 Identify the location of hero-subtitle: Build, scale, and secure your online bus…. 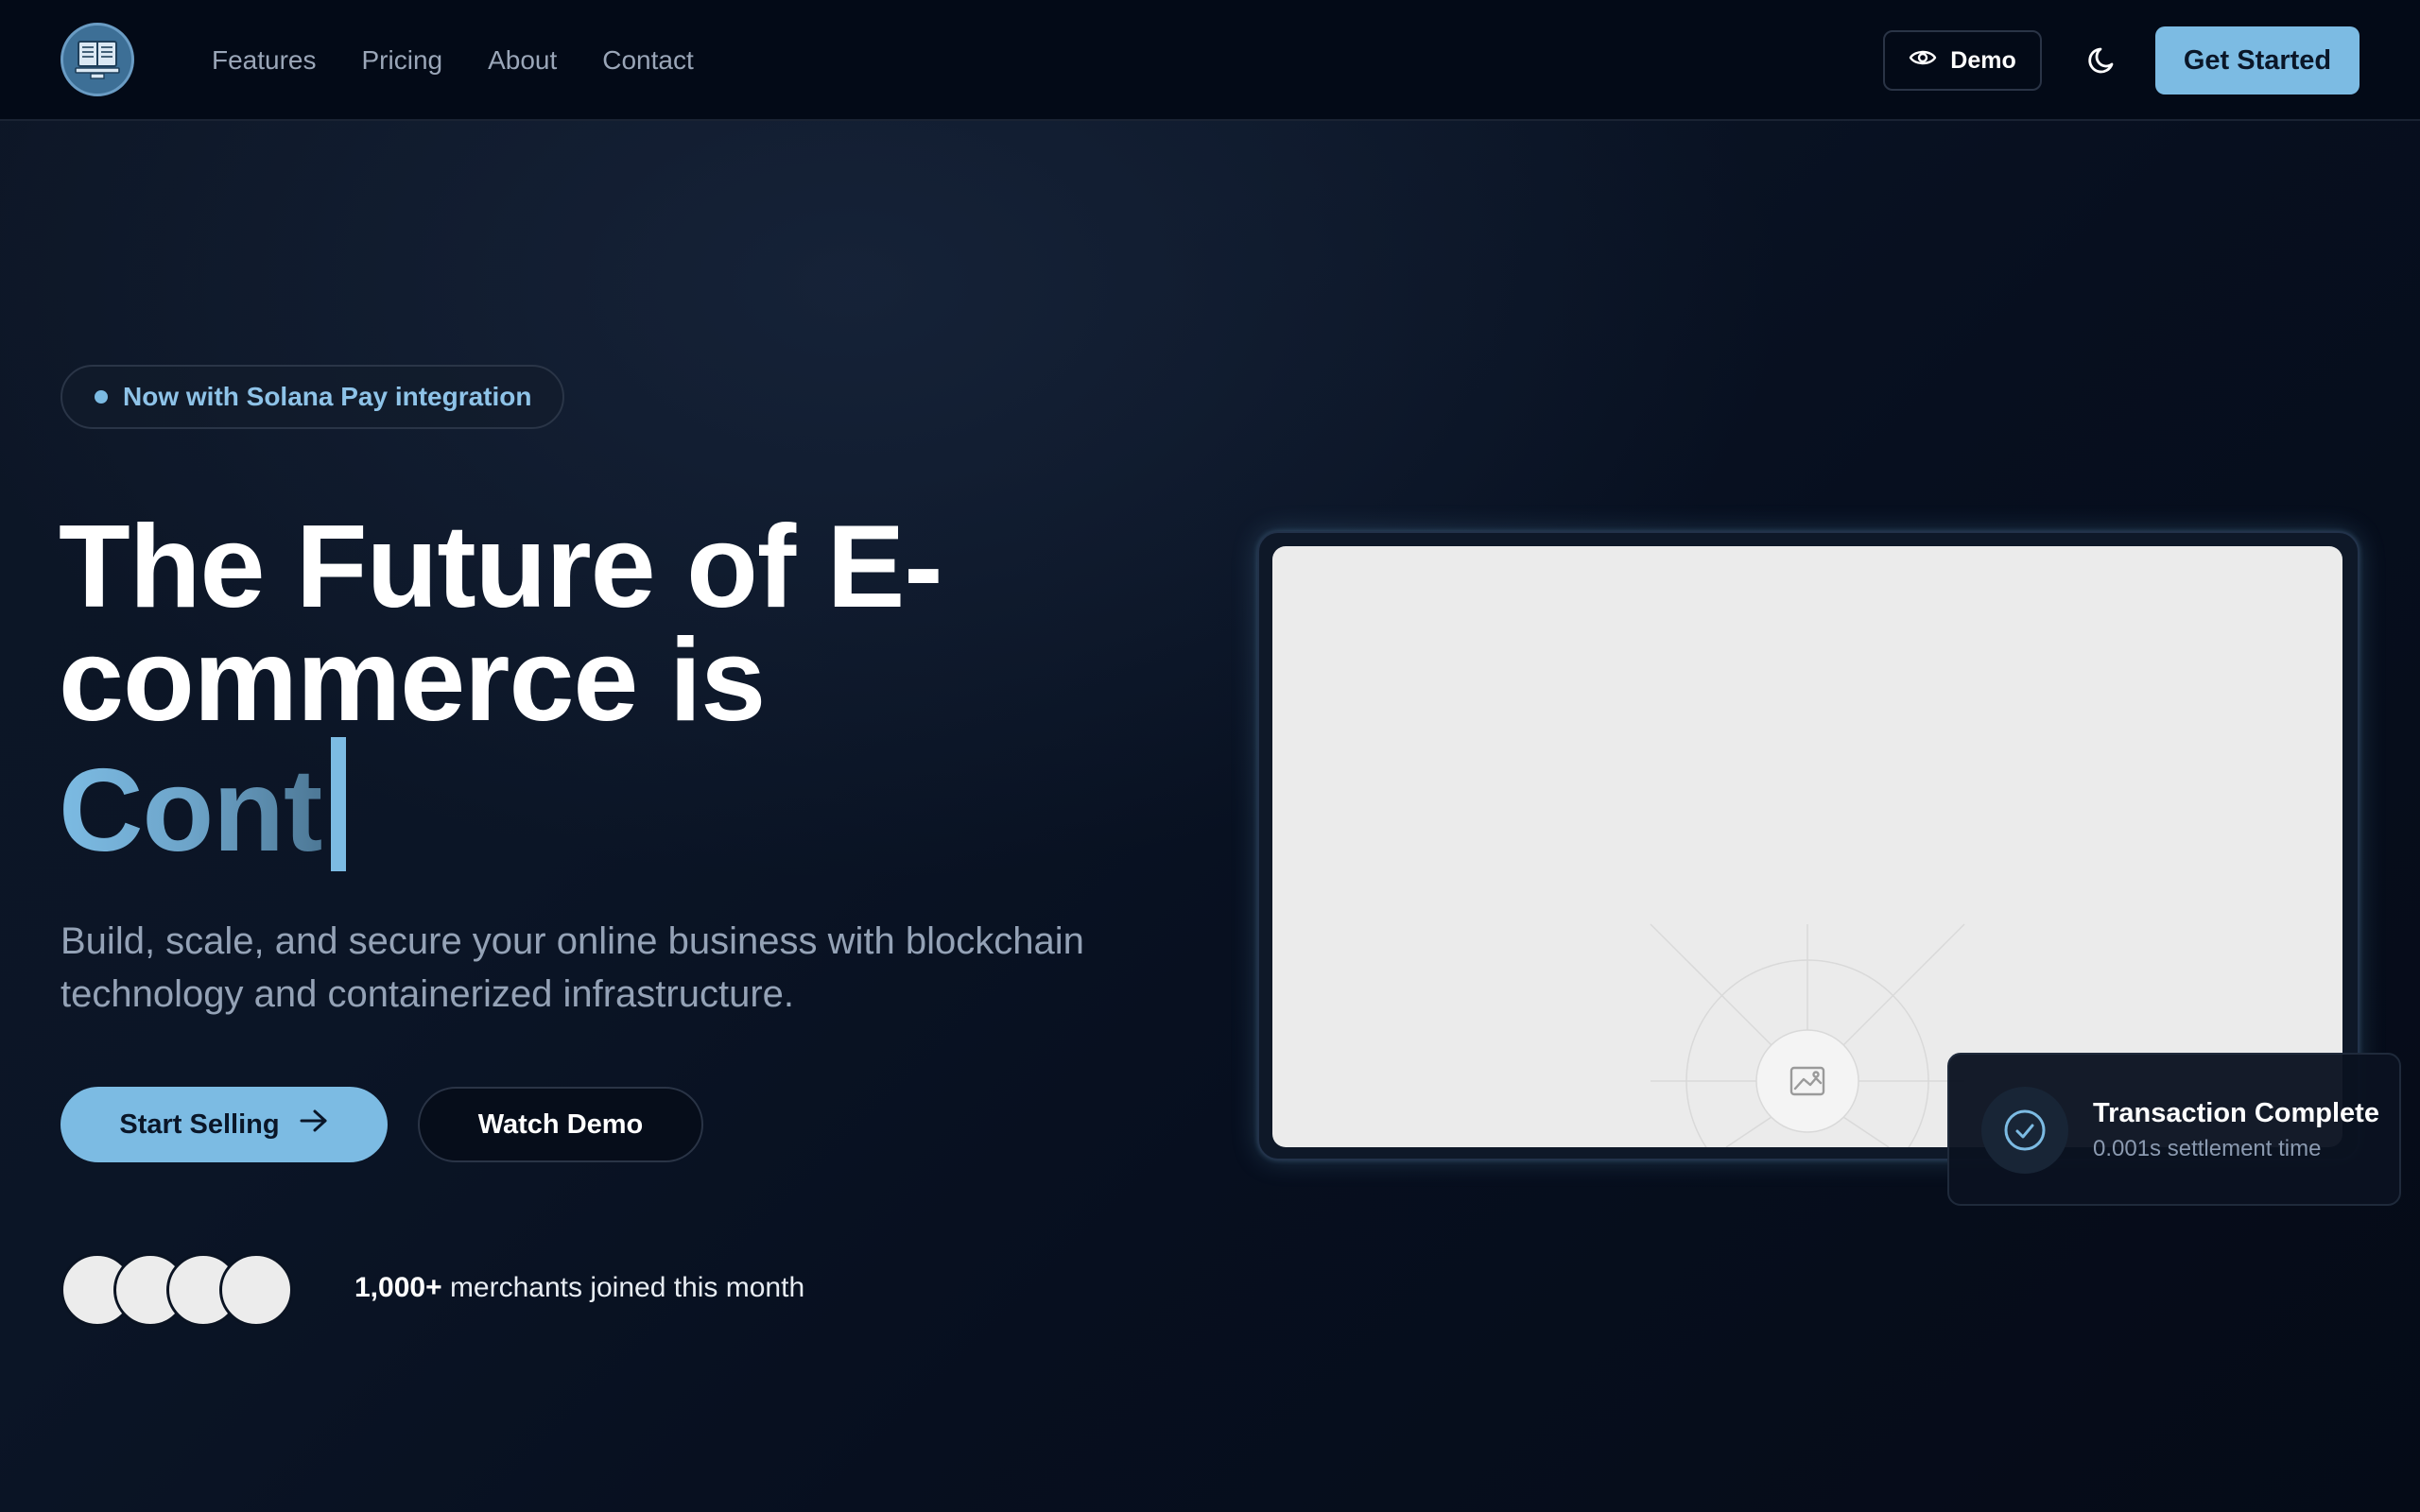
(572, 967).